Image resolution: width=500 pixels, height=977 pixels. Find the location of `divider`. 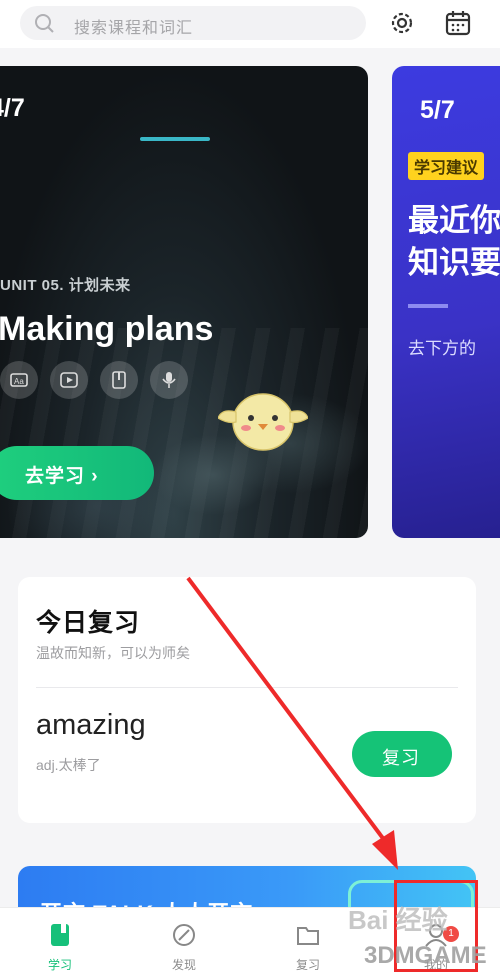

divider is located at coordinates (247, 687).